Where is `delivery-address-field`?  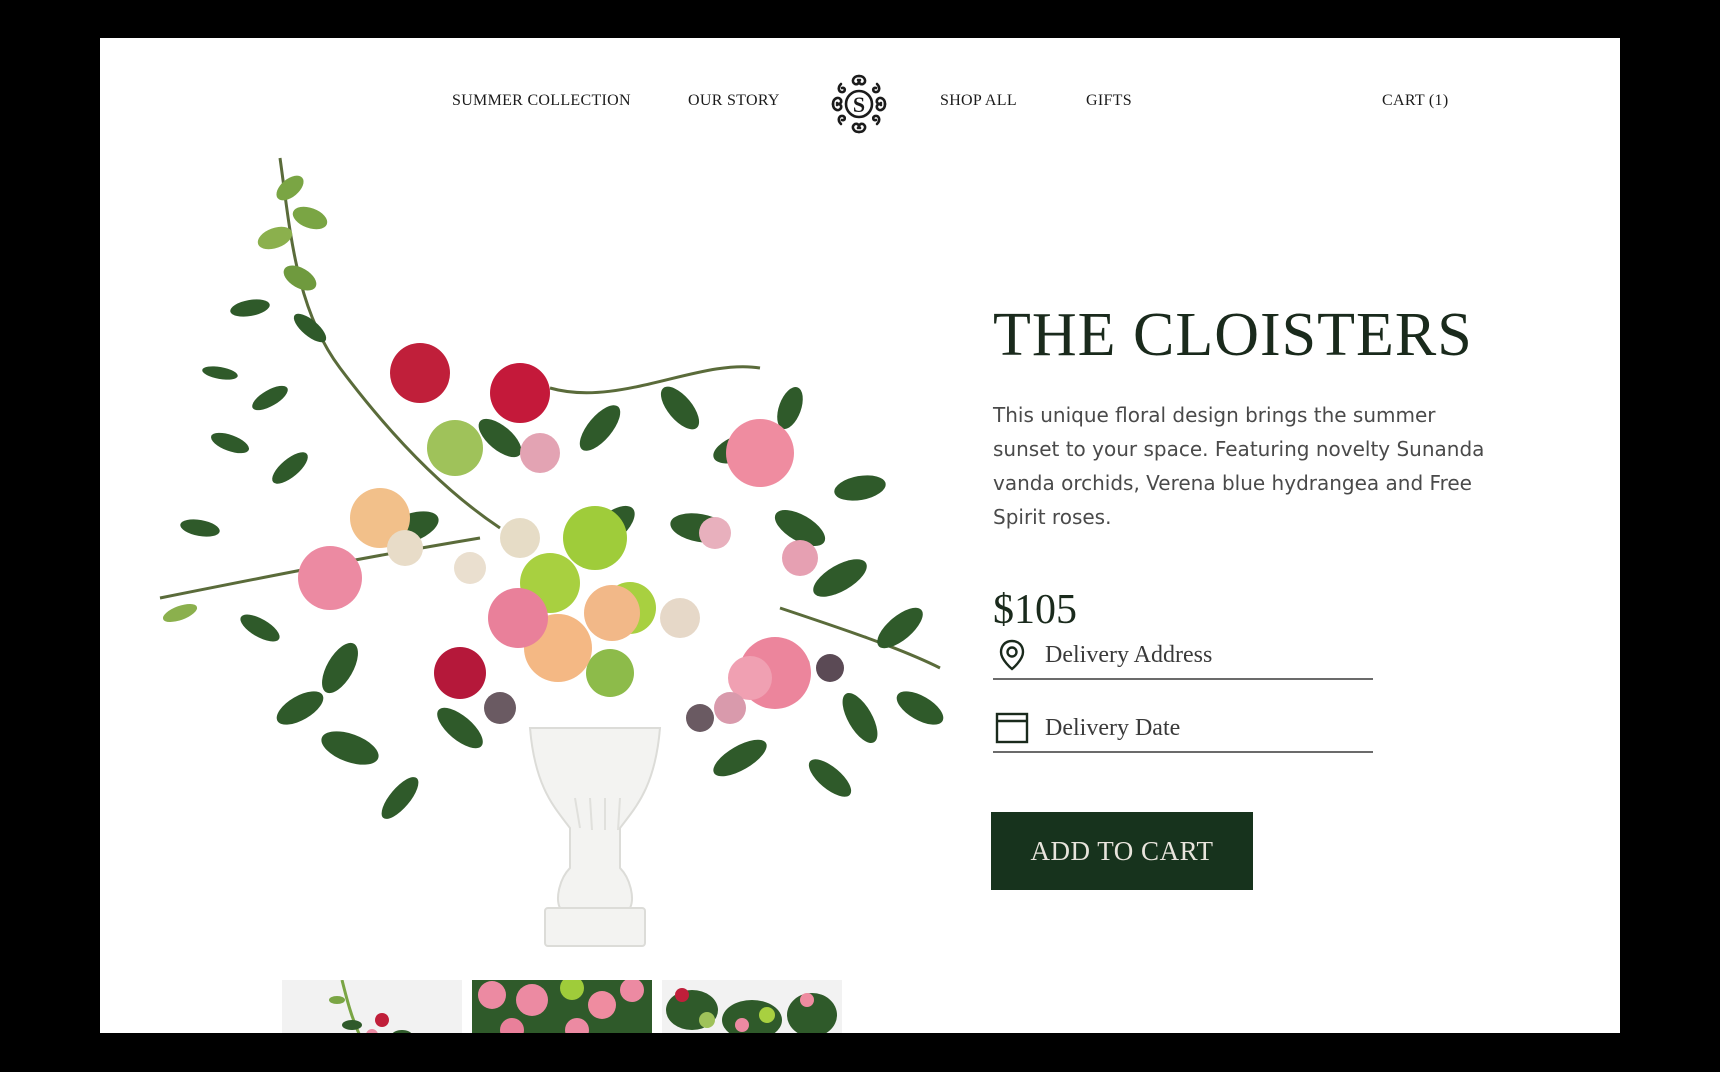 delivery-address-field is located at coordinates (1183, 656).